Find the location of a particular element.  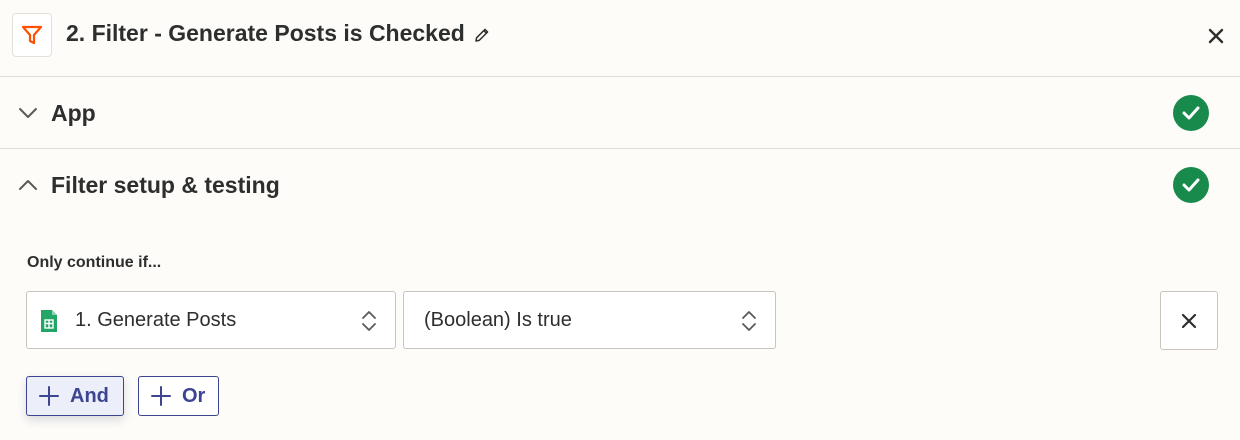

chevron-down-icon is located at coordinates (28, 113).